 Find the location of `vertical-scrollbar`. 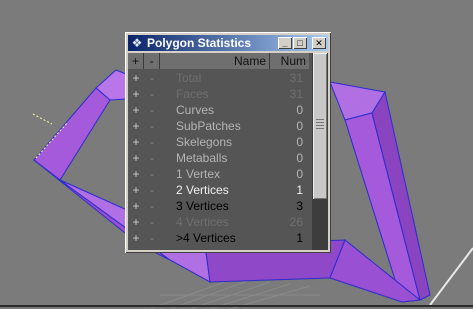

vertical-scrollbar is located at coordinates (320, 151).